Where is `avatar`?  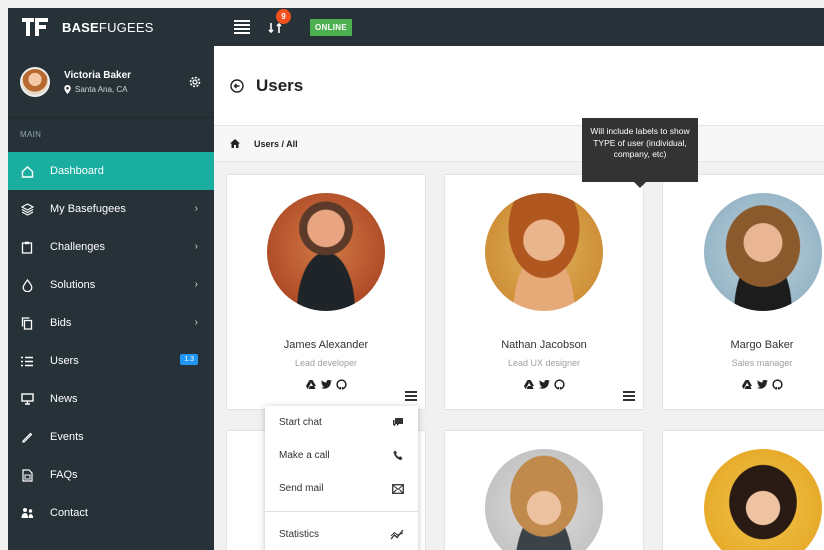 avatar is located at coordinates (35, 81).